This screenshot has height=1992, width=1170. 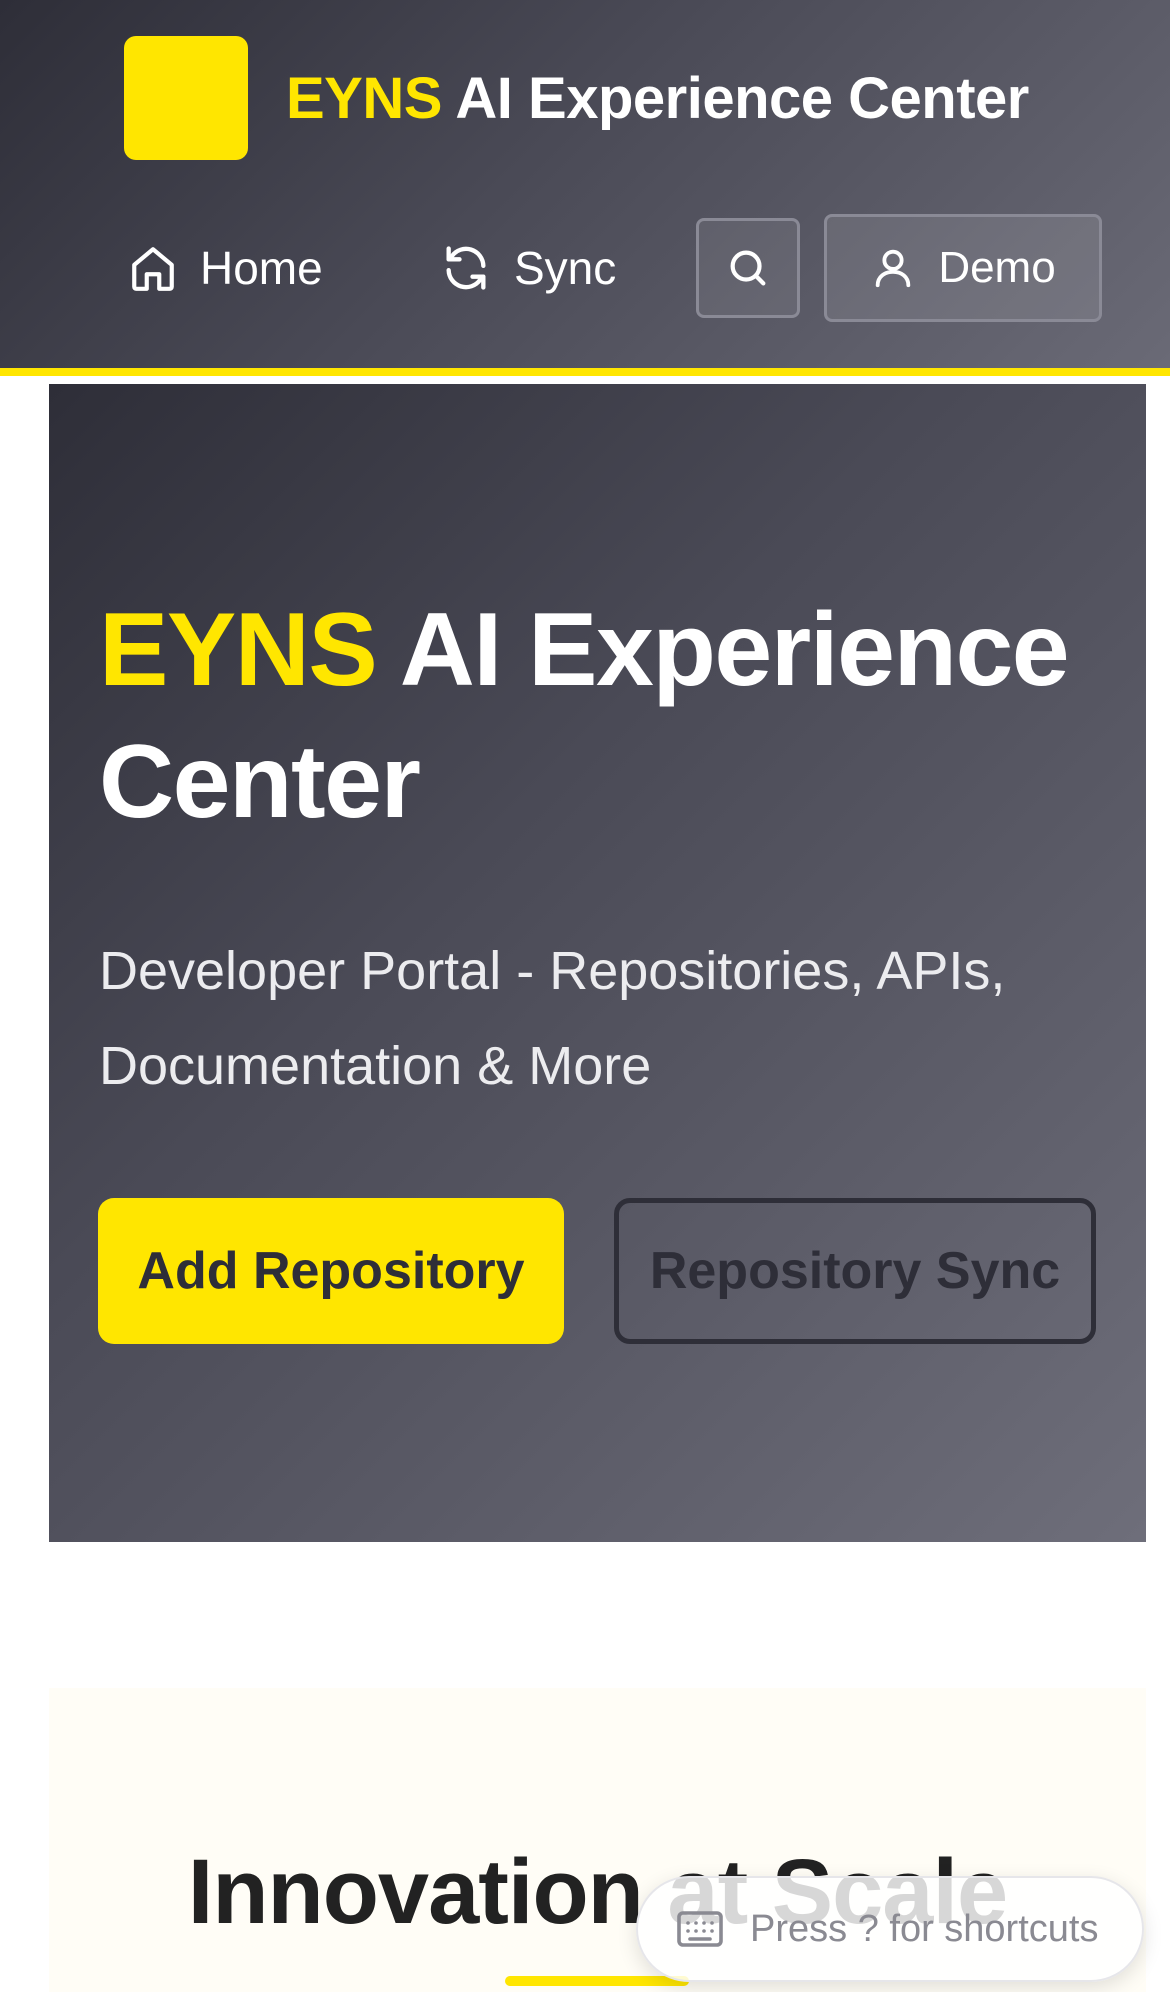 I want to click on shortcuts-label: Press ? for shortcuts, so click(x=924, y=1928).